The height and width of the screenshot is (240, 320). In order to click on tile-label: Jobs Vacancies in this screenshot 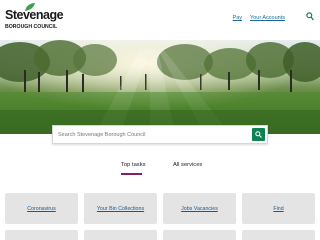, I will do `click(199, 209)`.